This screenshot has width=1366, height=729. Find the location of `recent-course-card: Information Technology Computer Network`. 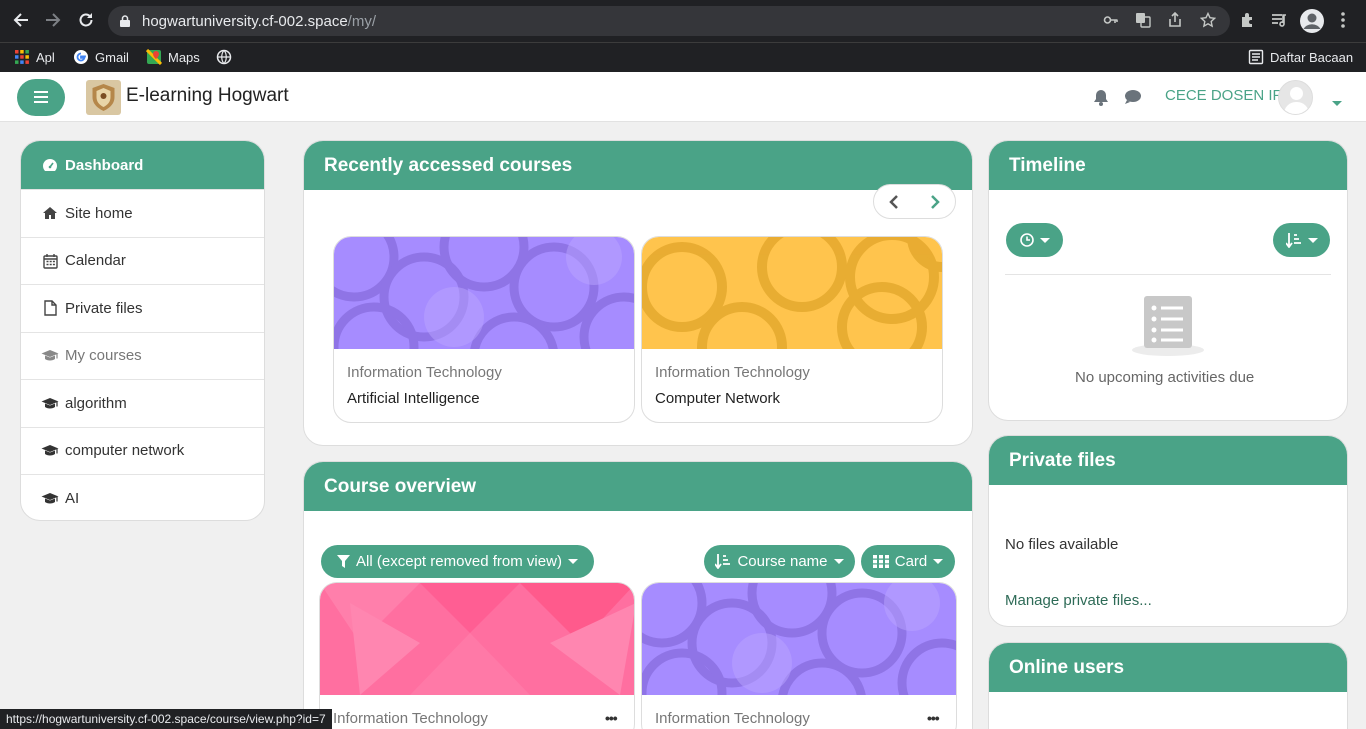

recent-course-card: Information Technology Computer Network is located at coordinates (792, 329).